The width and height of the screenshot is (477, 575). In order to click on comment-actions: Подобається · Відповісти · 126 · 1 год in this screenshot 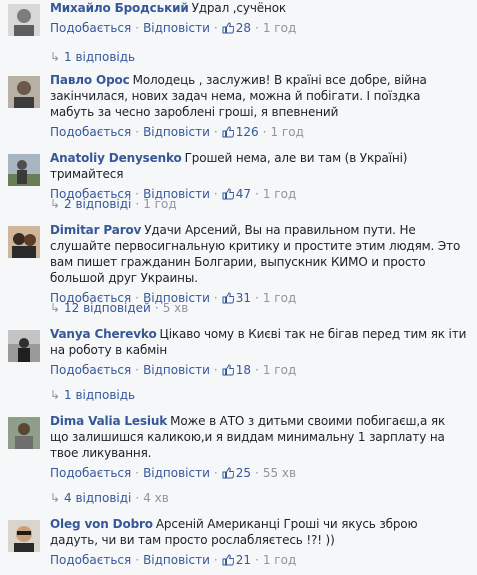, I will do `click(258, 132)`.